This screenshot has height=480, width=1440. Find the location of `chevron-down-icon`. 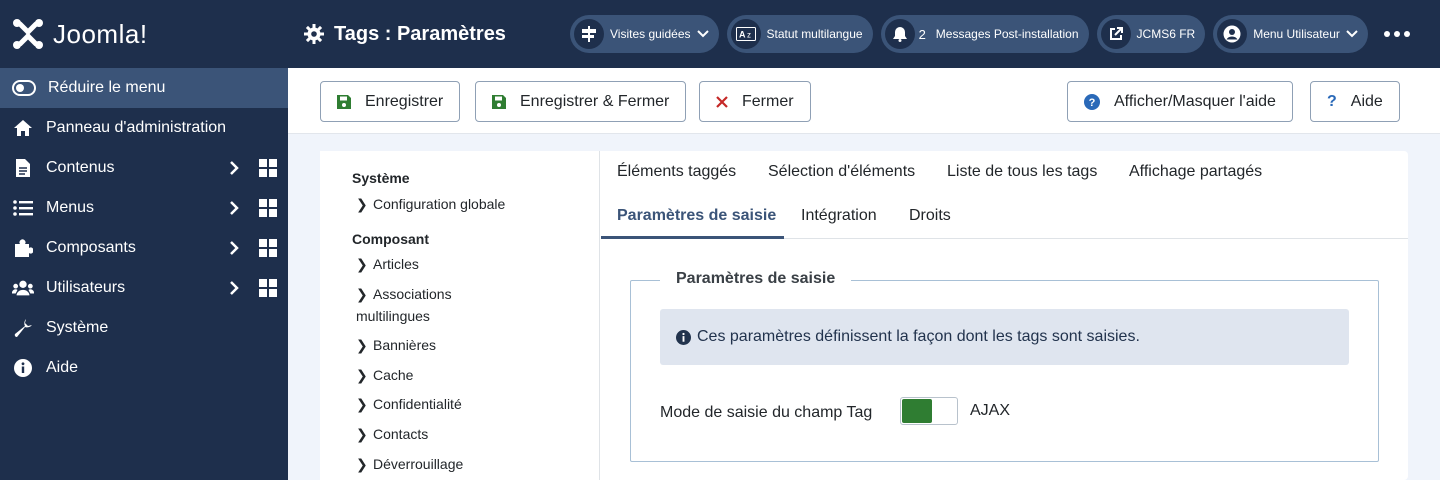

chevron-down-icon is located at coordinates (1352, 34).